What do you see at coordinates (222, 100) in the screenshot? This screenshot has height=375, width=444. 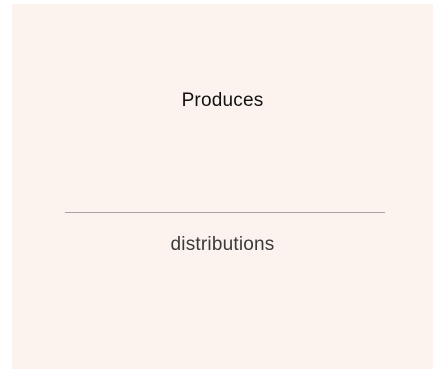 I see `card-heading: Produces` at bounding box center [222, 100].